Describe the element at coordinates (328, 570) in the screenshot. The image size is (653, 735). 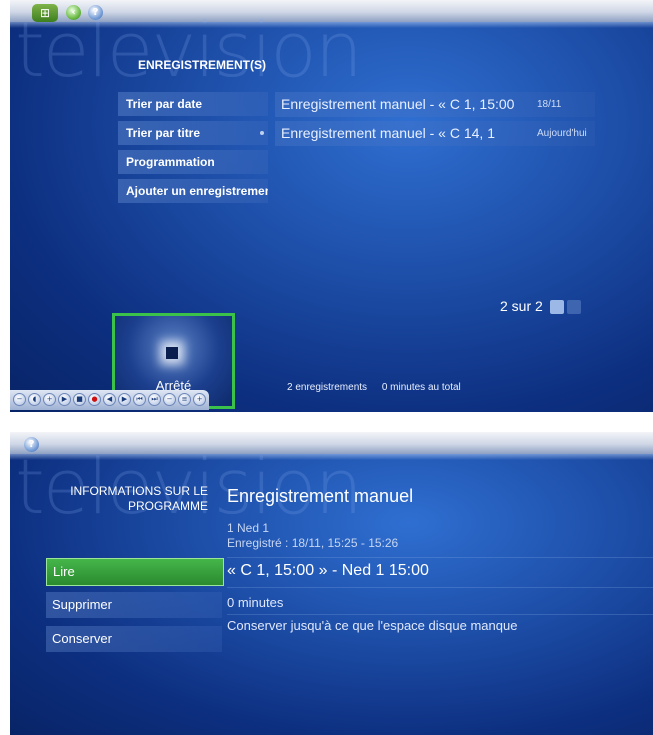
I see `program-name: « C 1, 15:00 » - Ned 1 15:00` at that location.